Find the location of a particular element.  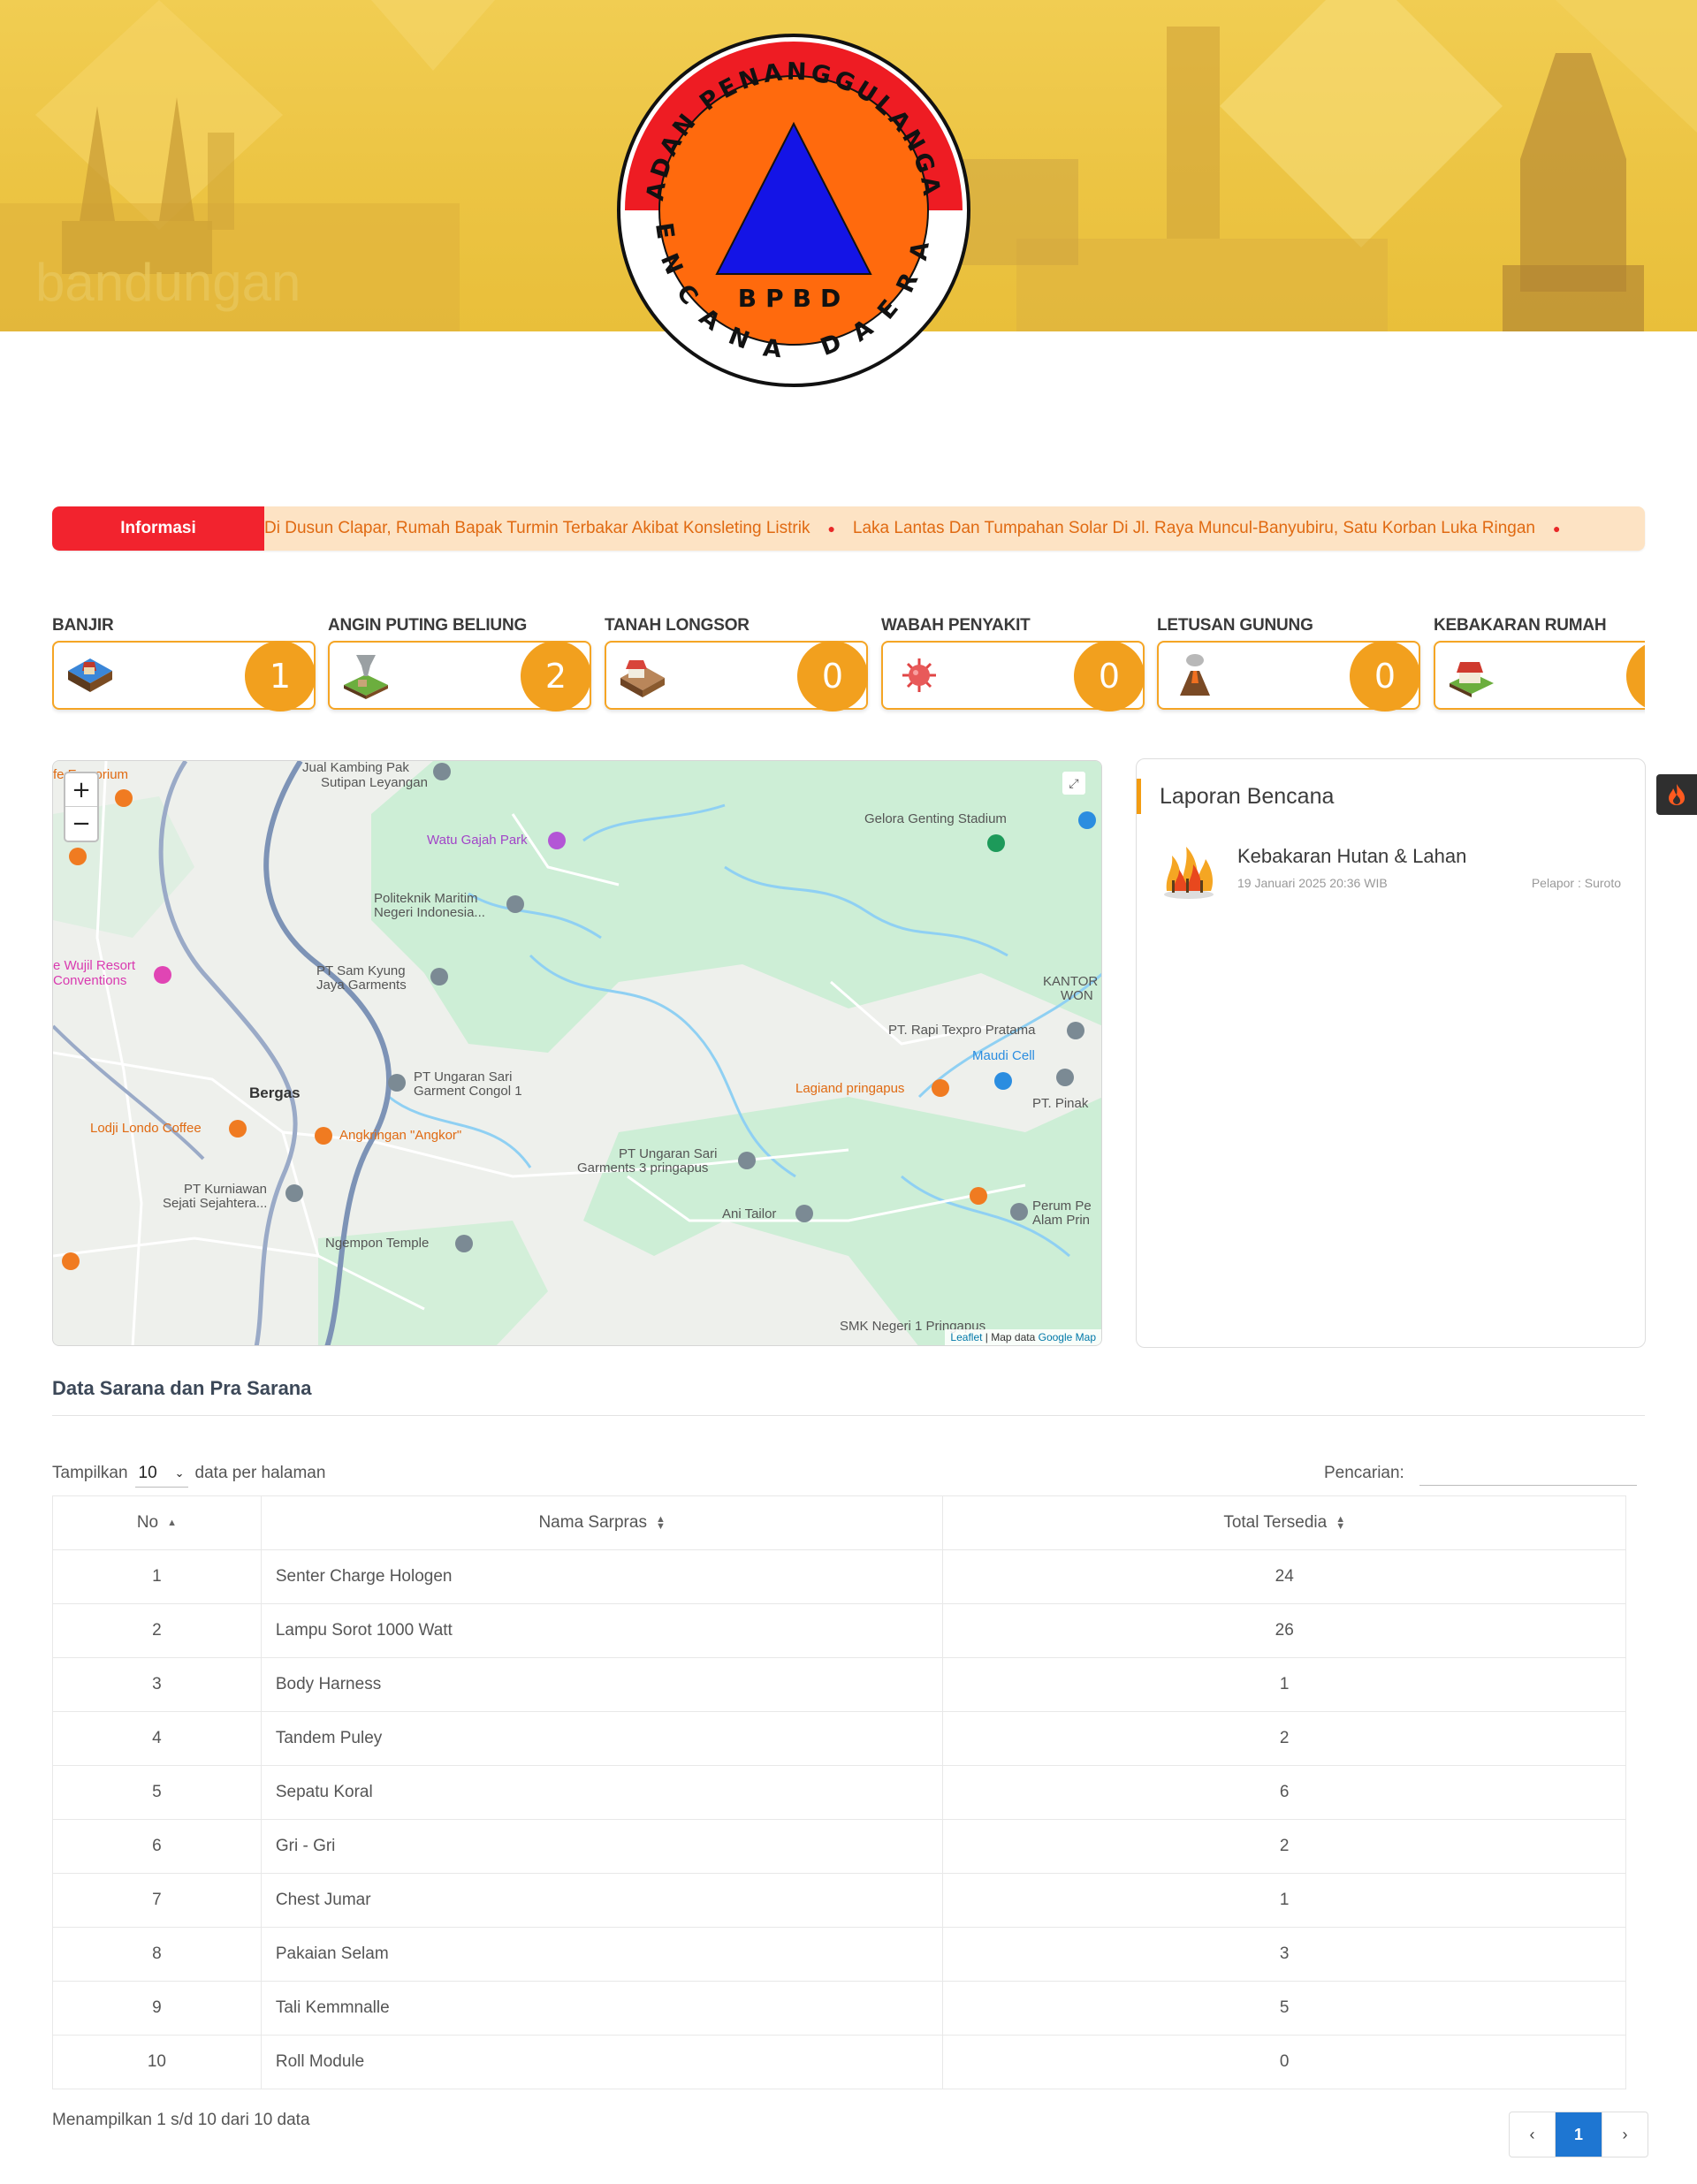

map-label: Perum Pe is located at coordinates (1062, 1206).